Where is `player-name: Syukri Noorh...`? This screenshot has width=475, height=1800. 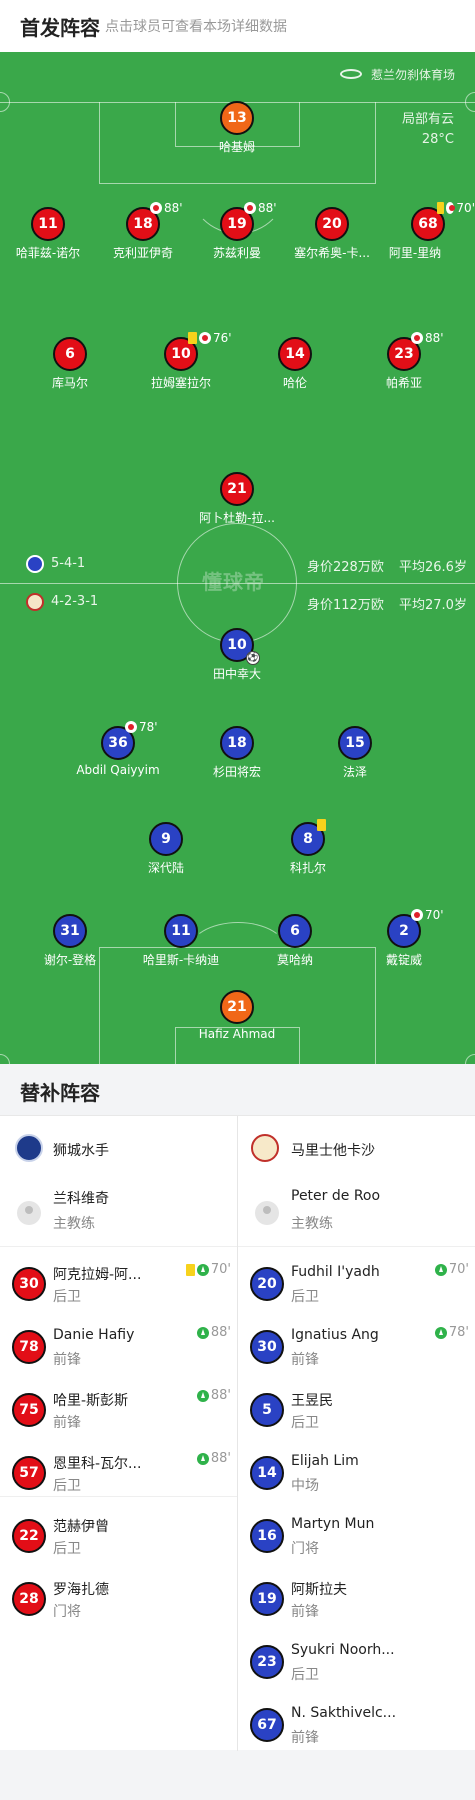
player-name: Syukri Noorh... is located at coordinates (343, 1650).